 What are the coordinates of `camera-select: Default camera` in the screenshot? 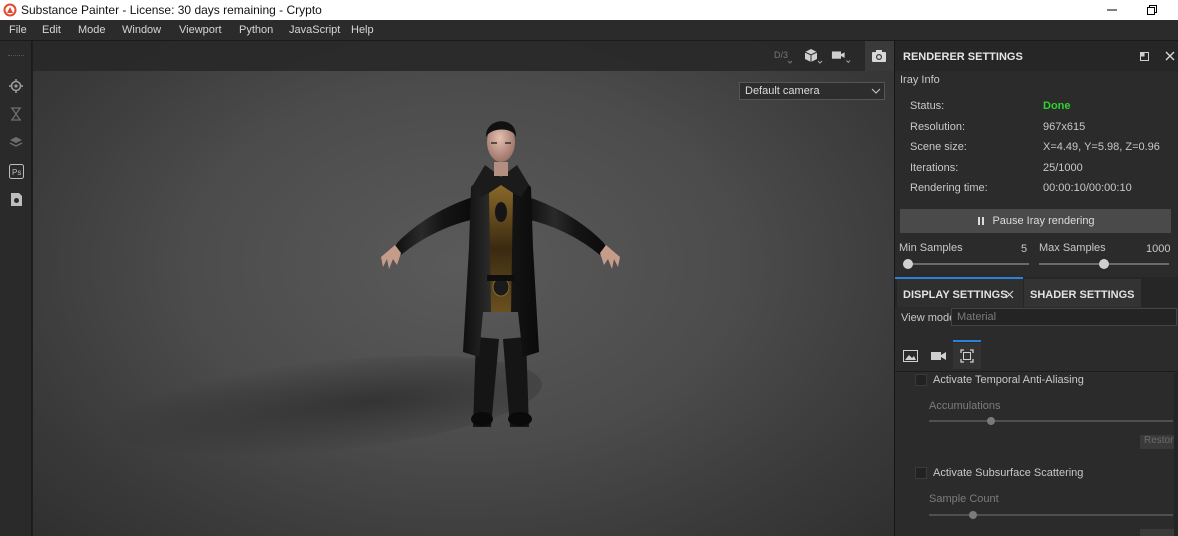 It's located at (812, 91).